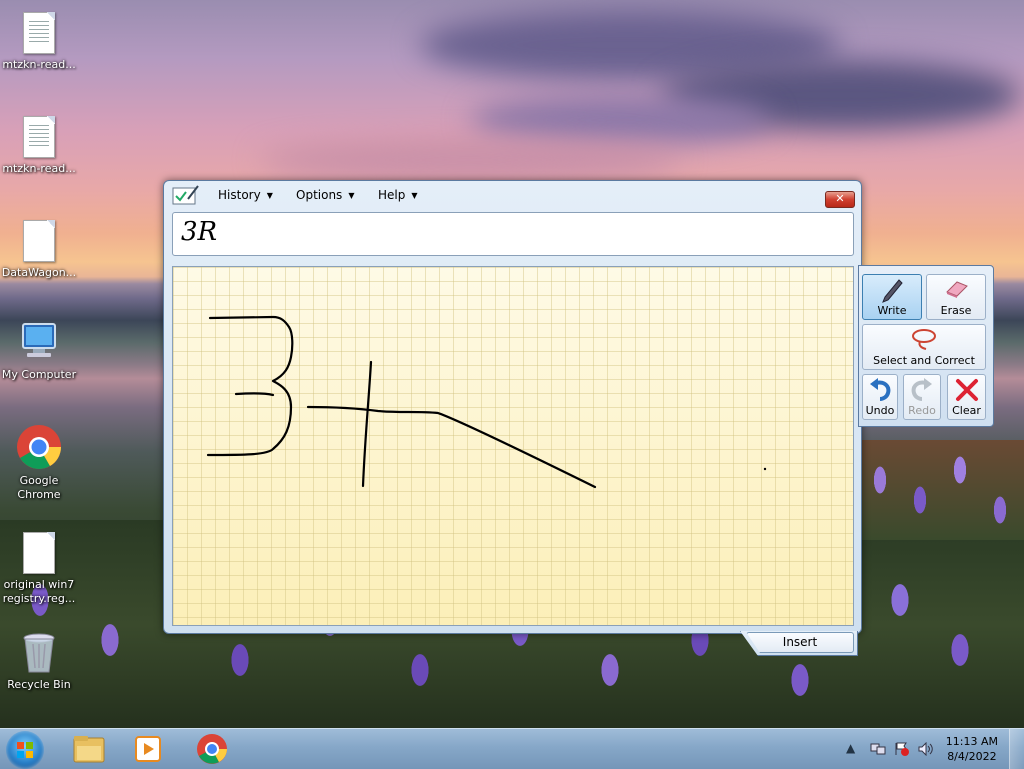 The height and width of the screenshot is (769, 1024). I want to click on close-icon: ✕, so click(840, 198).